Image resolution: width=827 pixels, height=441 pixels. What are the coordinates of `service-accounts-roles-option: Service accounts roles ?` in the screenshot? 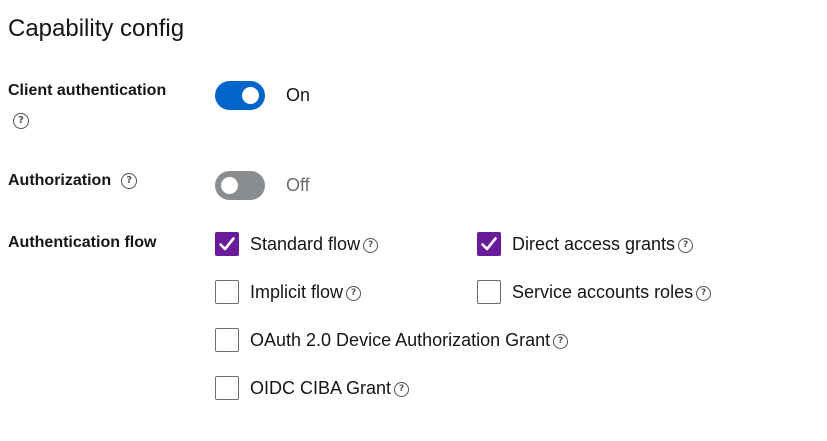 It's located at (594, 292).